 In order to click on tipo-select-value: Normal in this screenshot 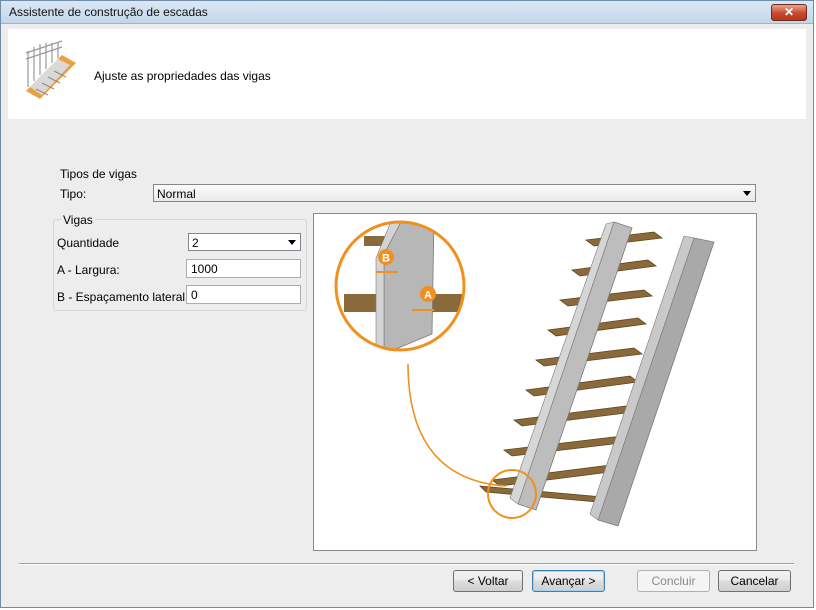, I will do `click(176, 194)`.